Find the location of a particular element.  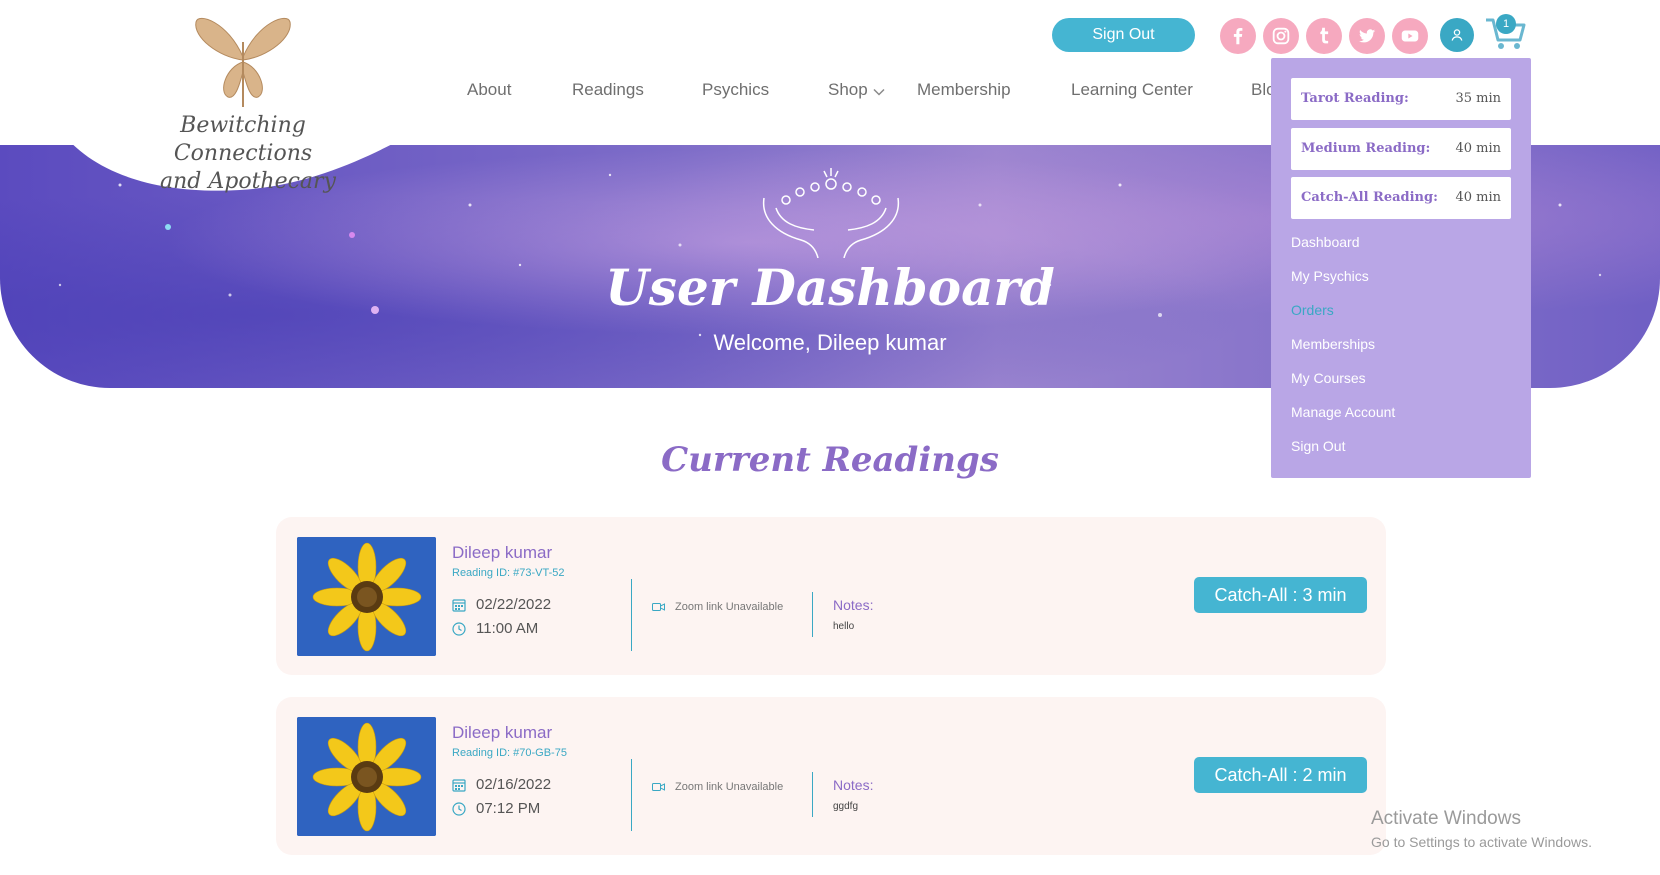

menu-memberships: Memberships is located at coordinates (1333, 344).